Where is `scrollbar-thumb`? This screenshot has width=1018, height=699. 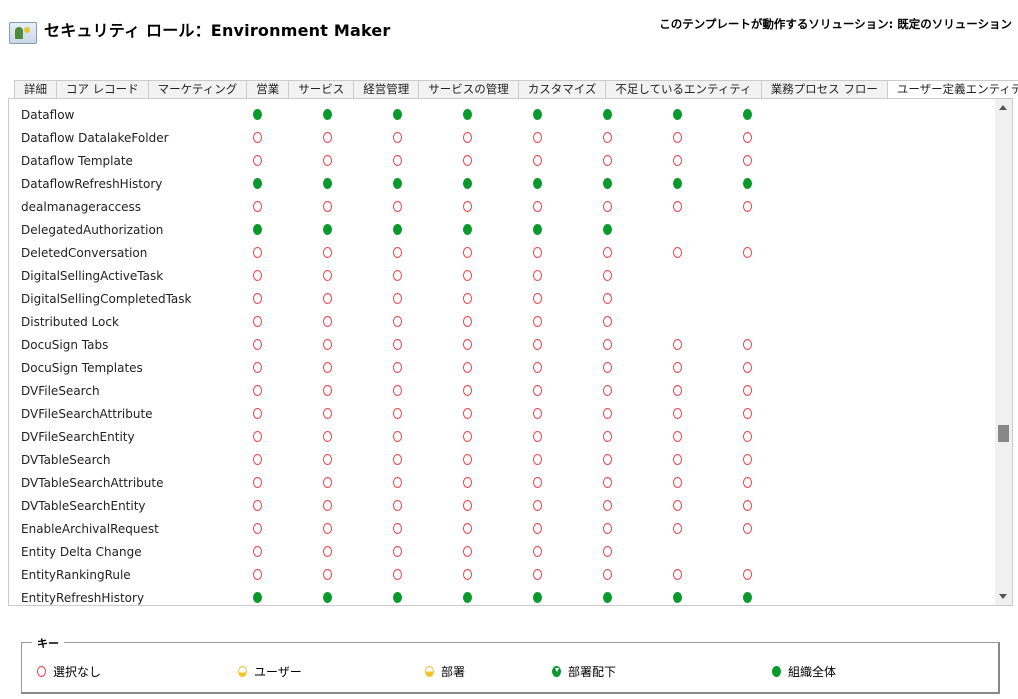
scrollbar-thumb is located at coordinates (1003, 434).